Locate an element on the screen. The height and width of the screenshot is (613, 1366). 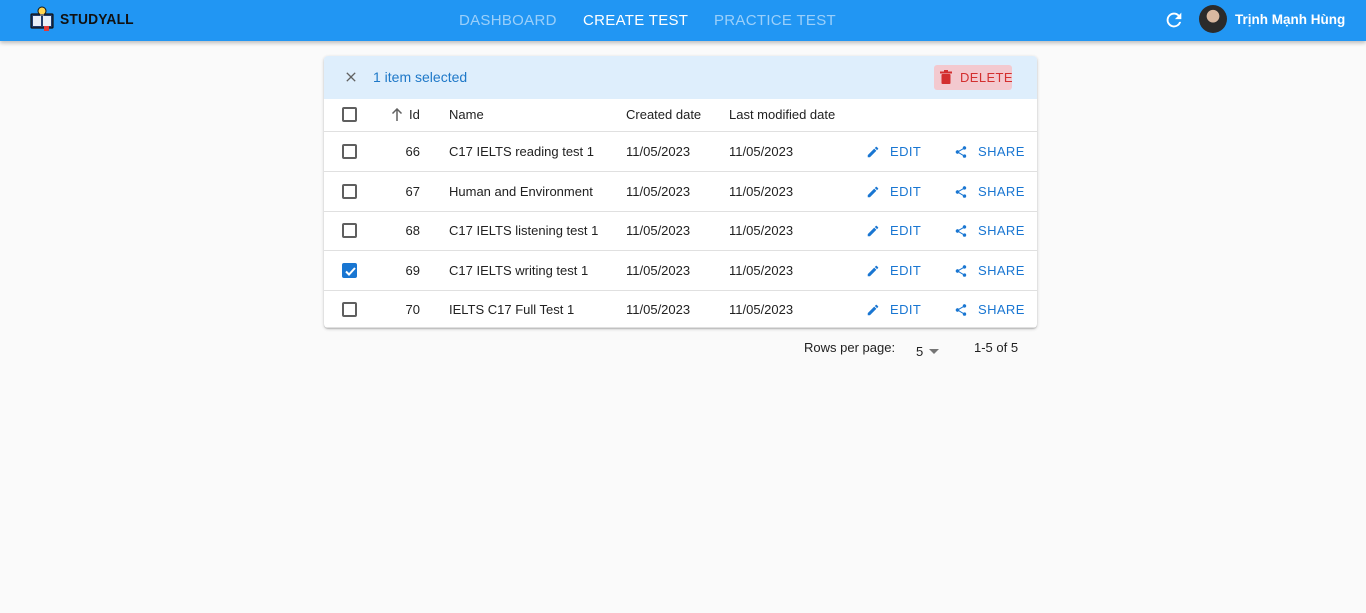
table-header: Id Name Created date Last modified date is located at coordinates (680, 115).